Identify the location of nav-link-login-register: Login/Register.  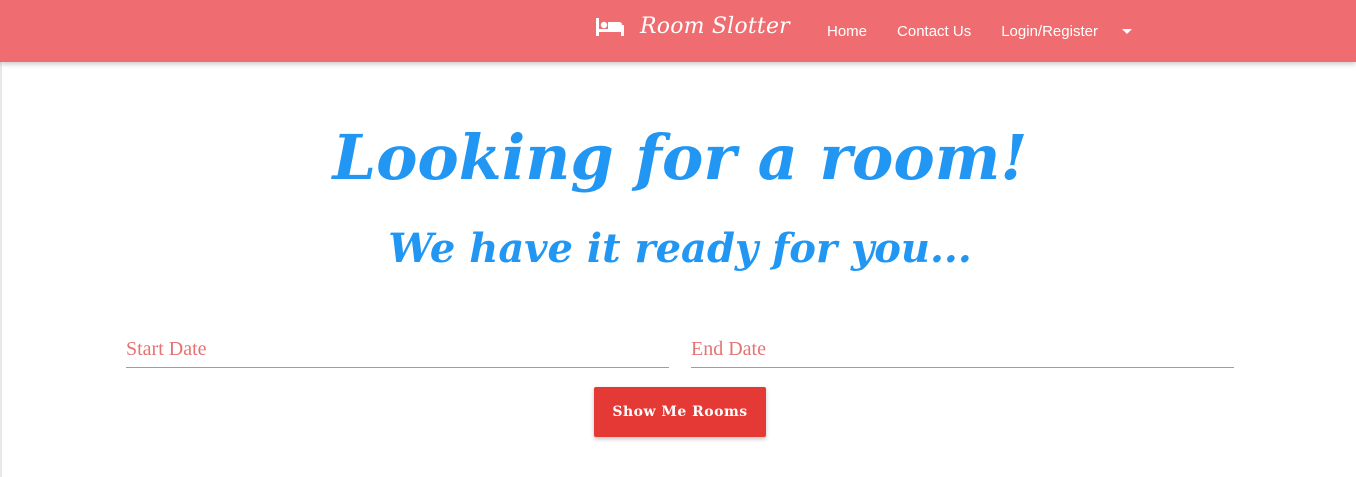
(1066, 31).